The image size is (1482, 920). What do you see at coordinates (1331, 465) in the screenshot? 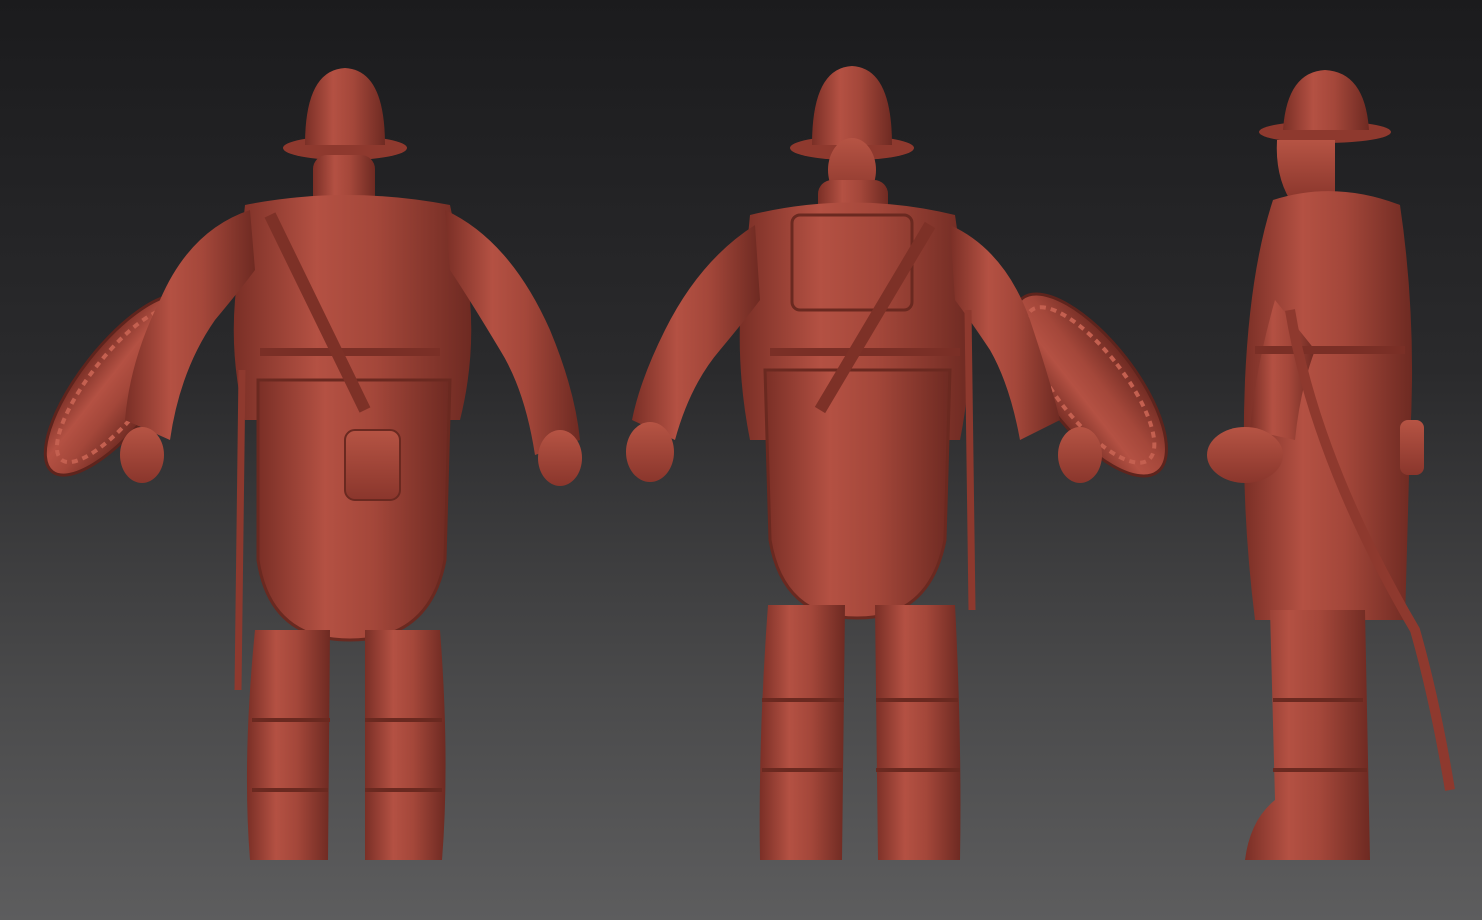
I see `soldier-side-view-icon` at bounding box center [1331, 465].